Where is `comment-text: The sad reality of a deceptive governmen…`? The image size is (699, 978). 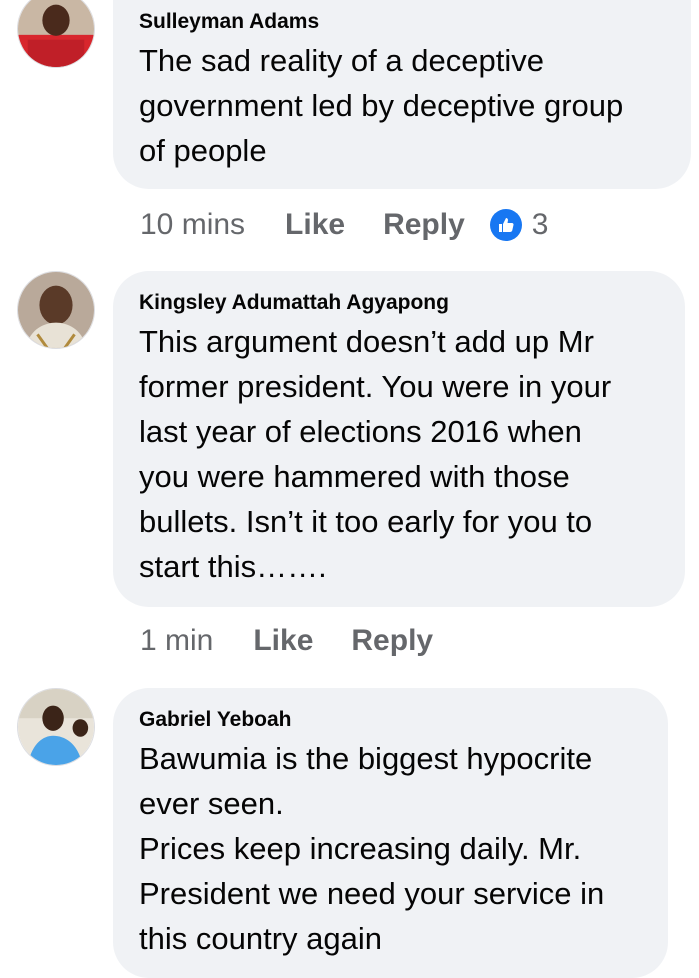 comment-text: The sad reality of a deceptive governmen… is located at coordinates (381, 105).